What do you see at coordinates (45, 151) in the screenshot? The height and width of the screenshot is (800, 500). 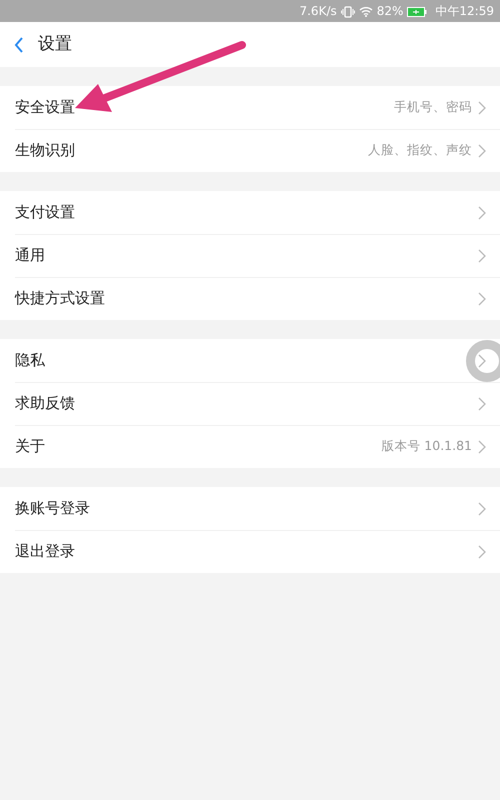 I see `row-label: 生物识别` at bounding box center [45, 151].